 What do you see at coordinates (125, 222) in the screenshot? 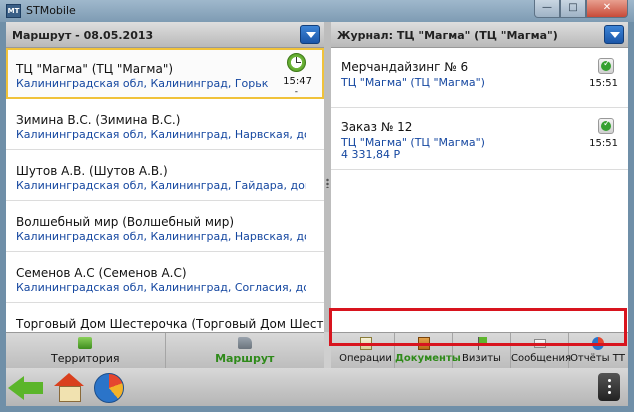
I see `route-item-name: Волшебный мир (Волшебный мир)` at bounding box center [125, 222].